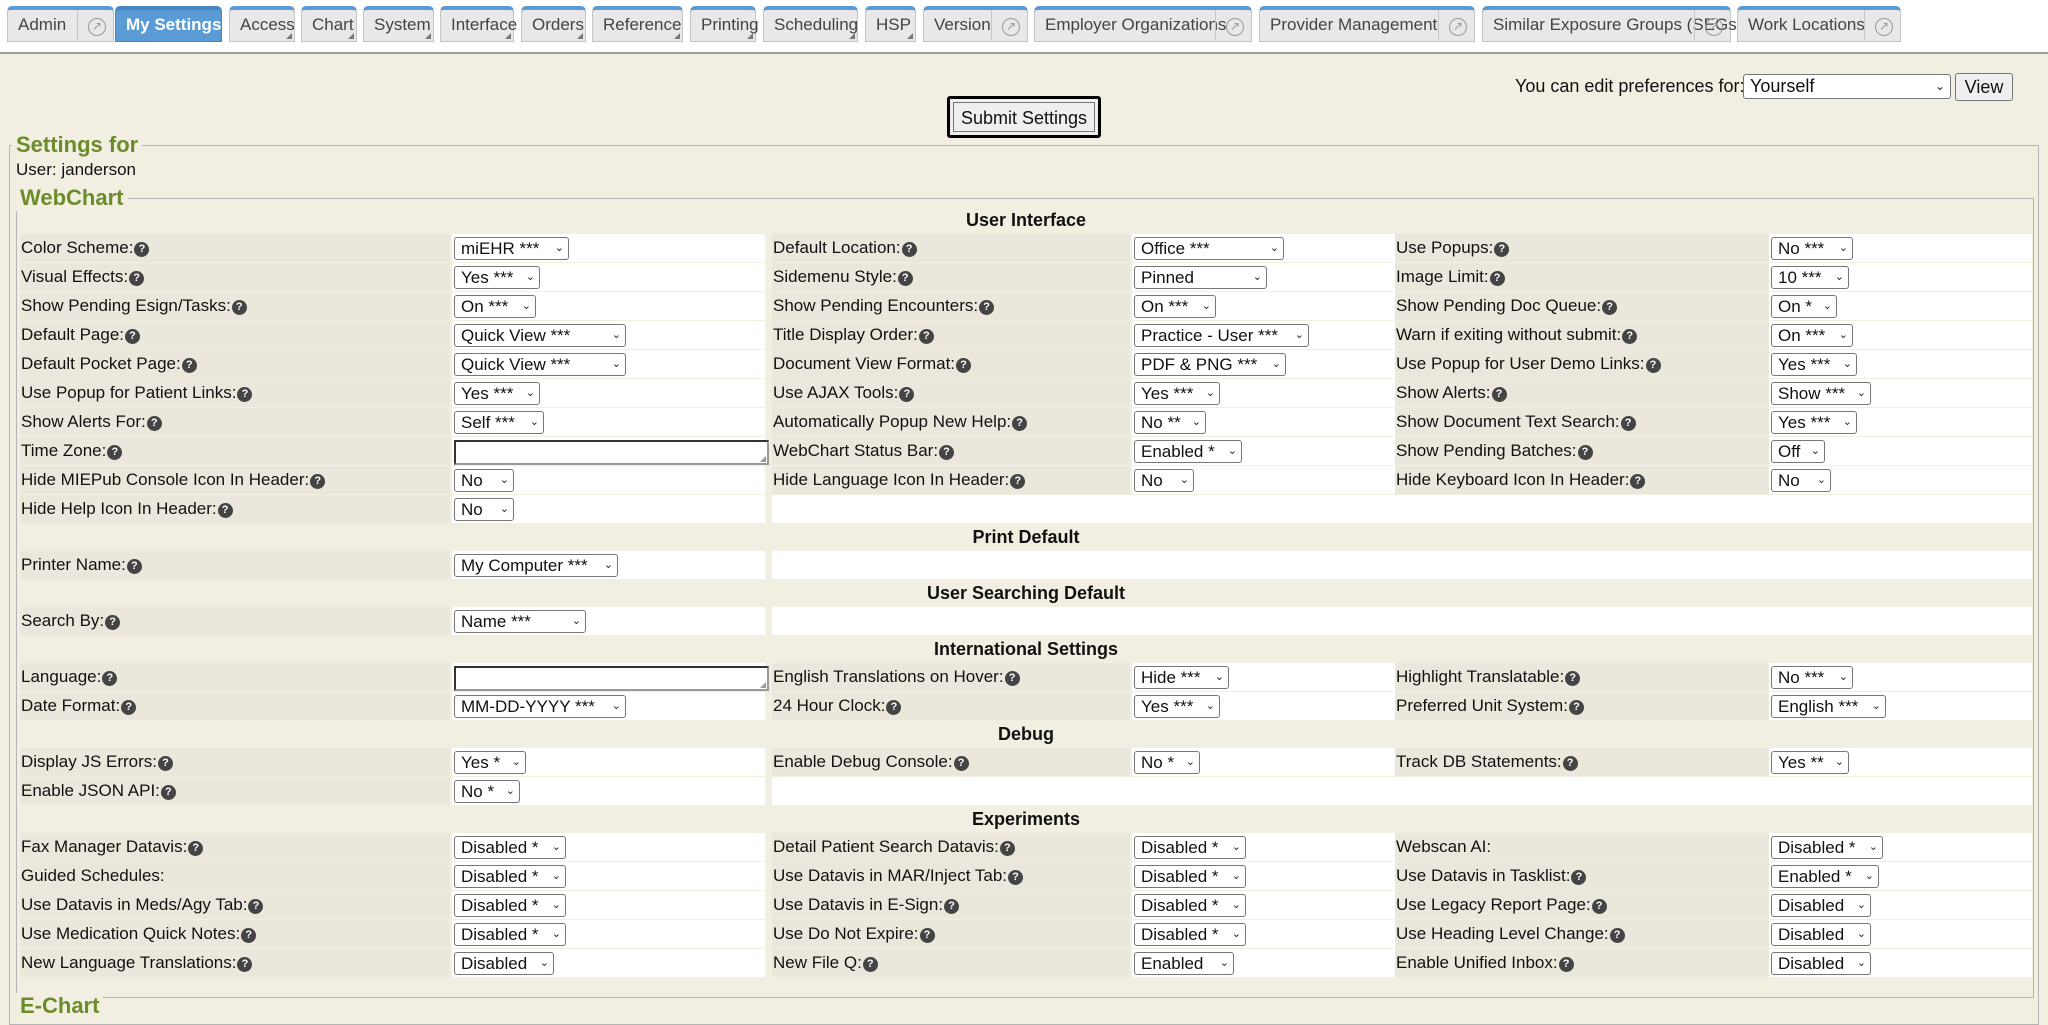  What do you see at coordinates (536, 565) in the screenshot?
I see `setting-select: My Computer *** ⌄` at bounding box center [536, 565].